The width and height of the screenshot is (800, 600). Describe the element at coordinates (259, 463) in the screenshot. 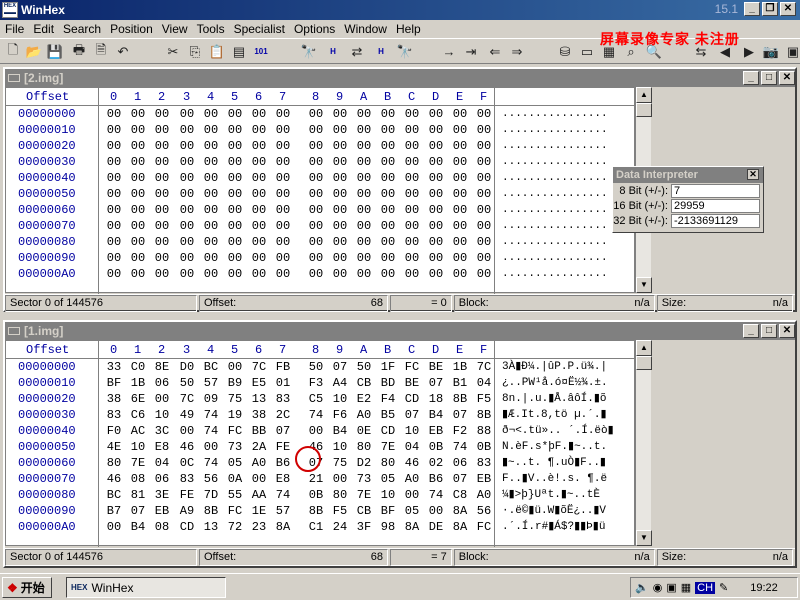

I see `hex-byte: A0` at that location.